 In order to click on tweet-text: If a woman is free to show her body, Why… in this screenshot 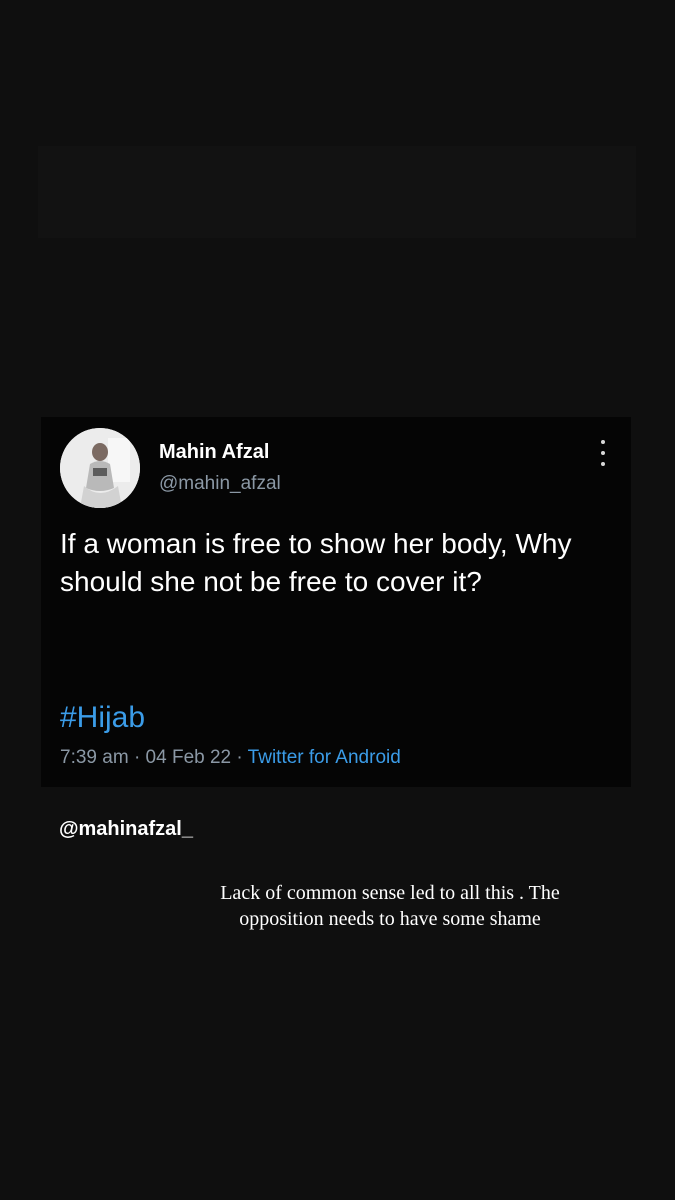, I will do `click(316, 562)`.